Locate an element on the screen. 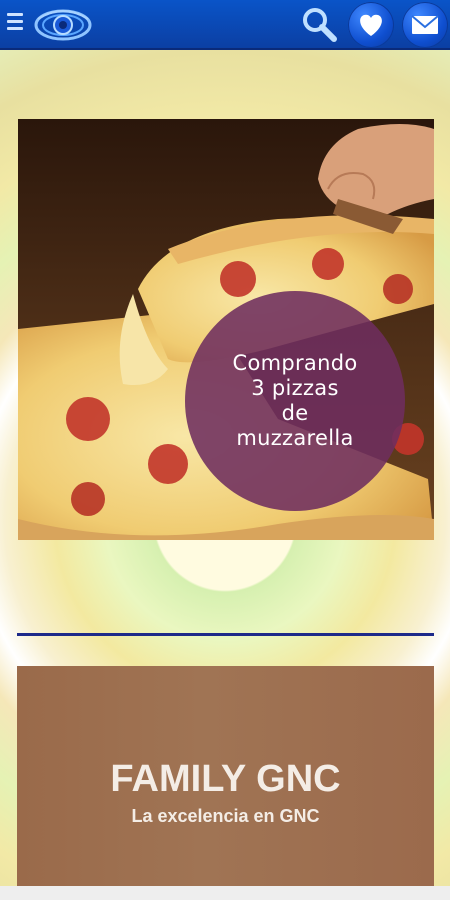 This screenshot has width=450, height=900. section-divider is located at coordinates (225, 634).